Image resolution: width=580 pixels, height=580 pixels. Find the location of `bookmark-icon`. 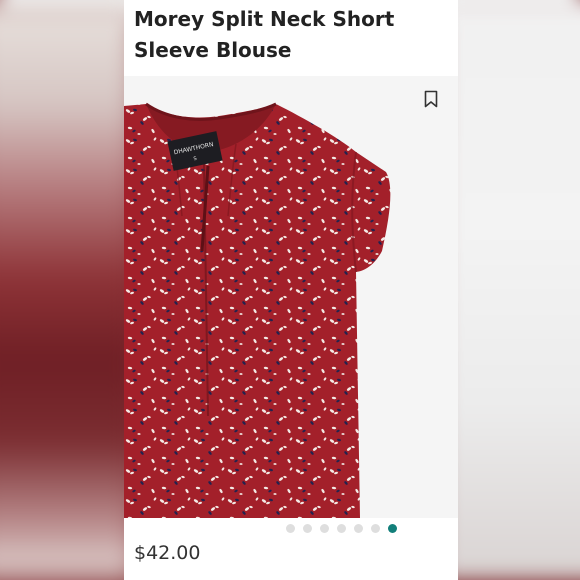

bookmark-icon is located at coordinates (431, 99).